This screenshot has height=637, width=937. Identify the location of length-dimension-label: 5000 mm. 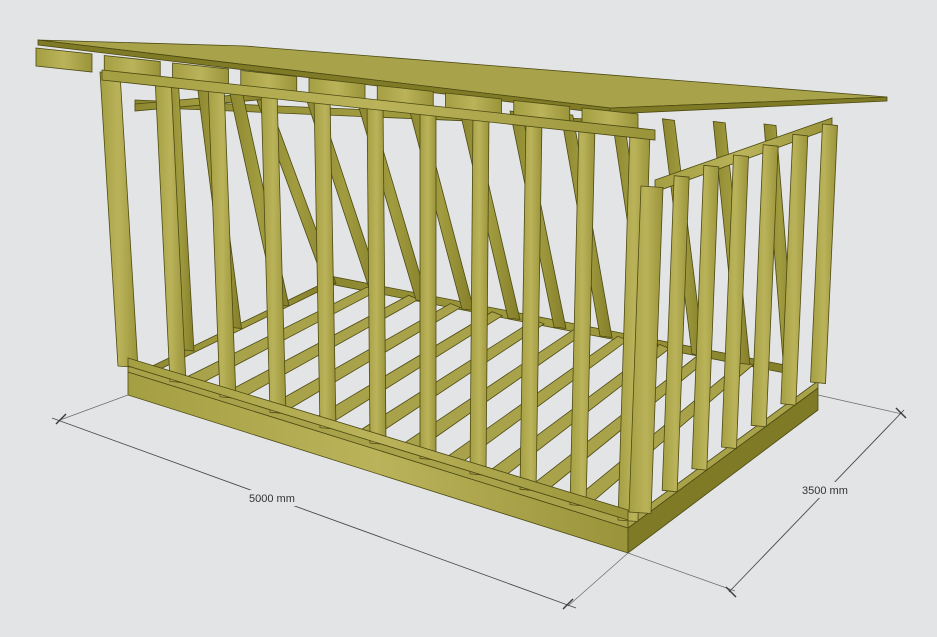
(272, 499).